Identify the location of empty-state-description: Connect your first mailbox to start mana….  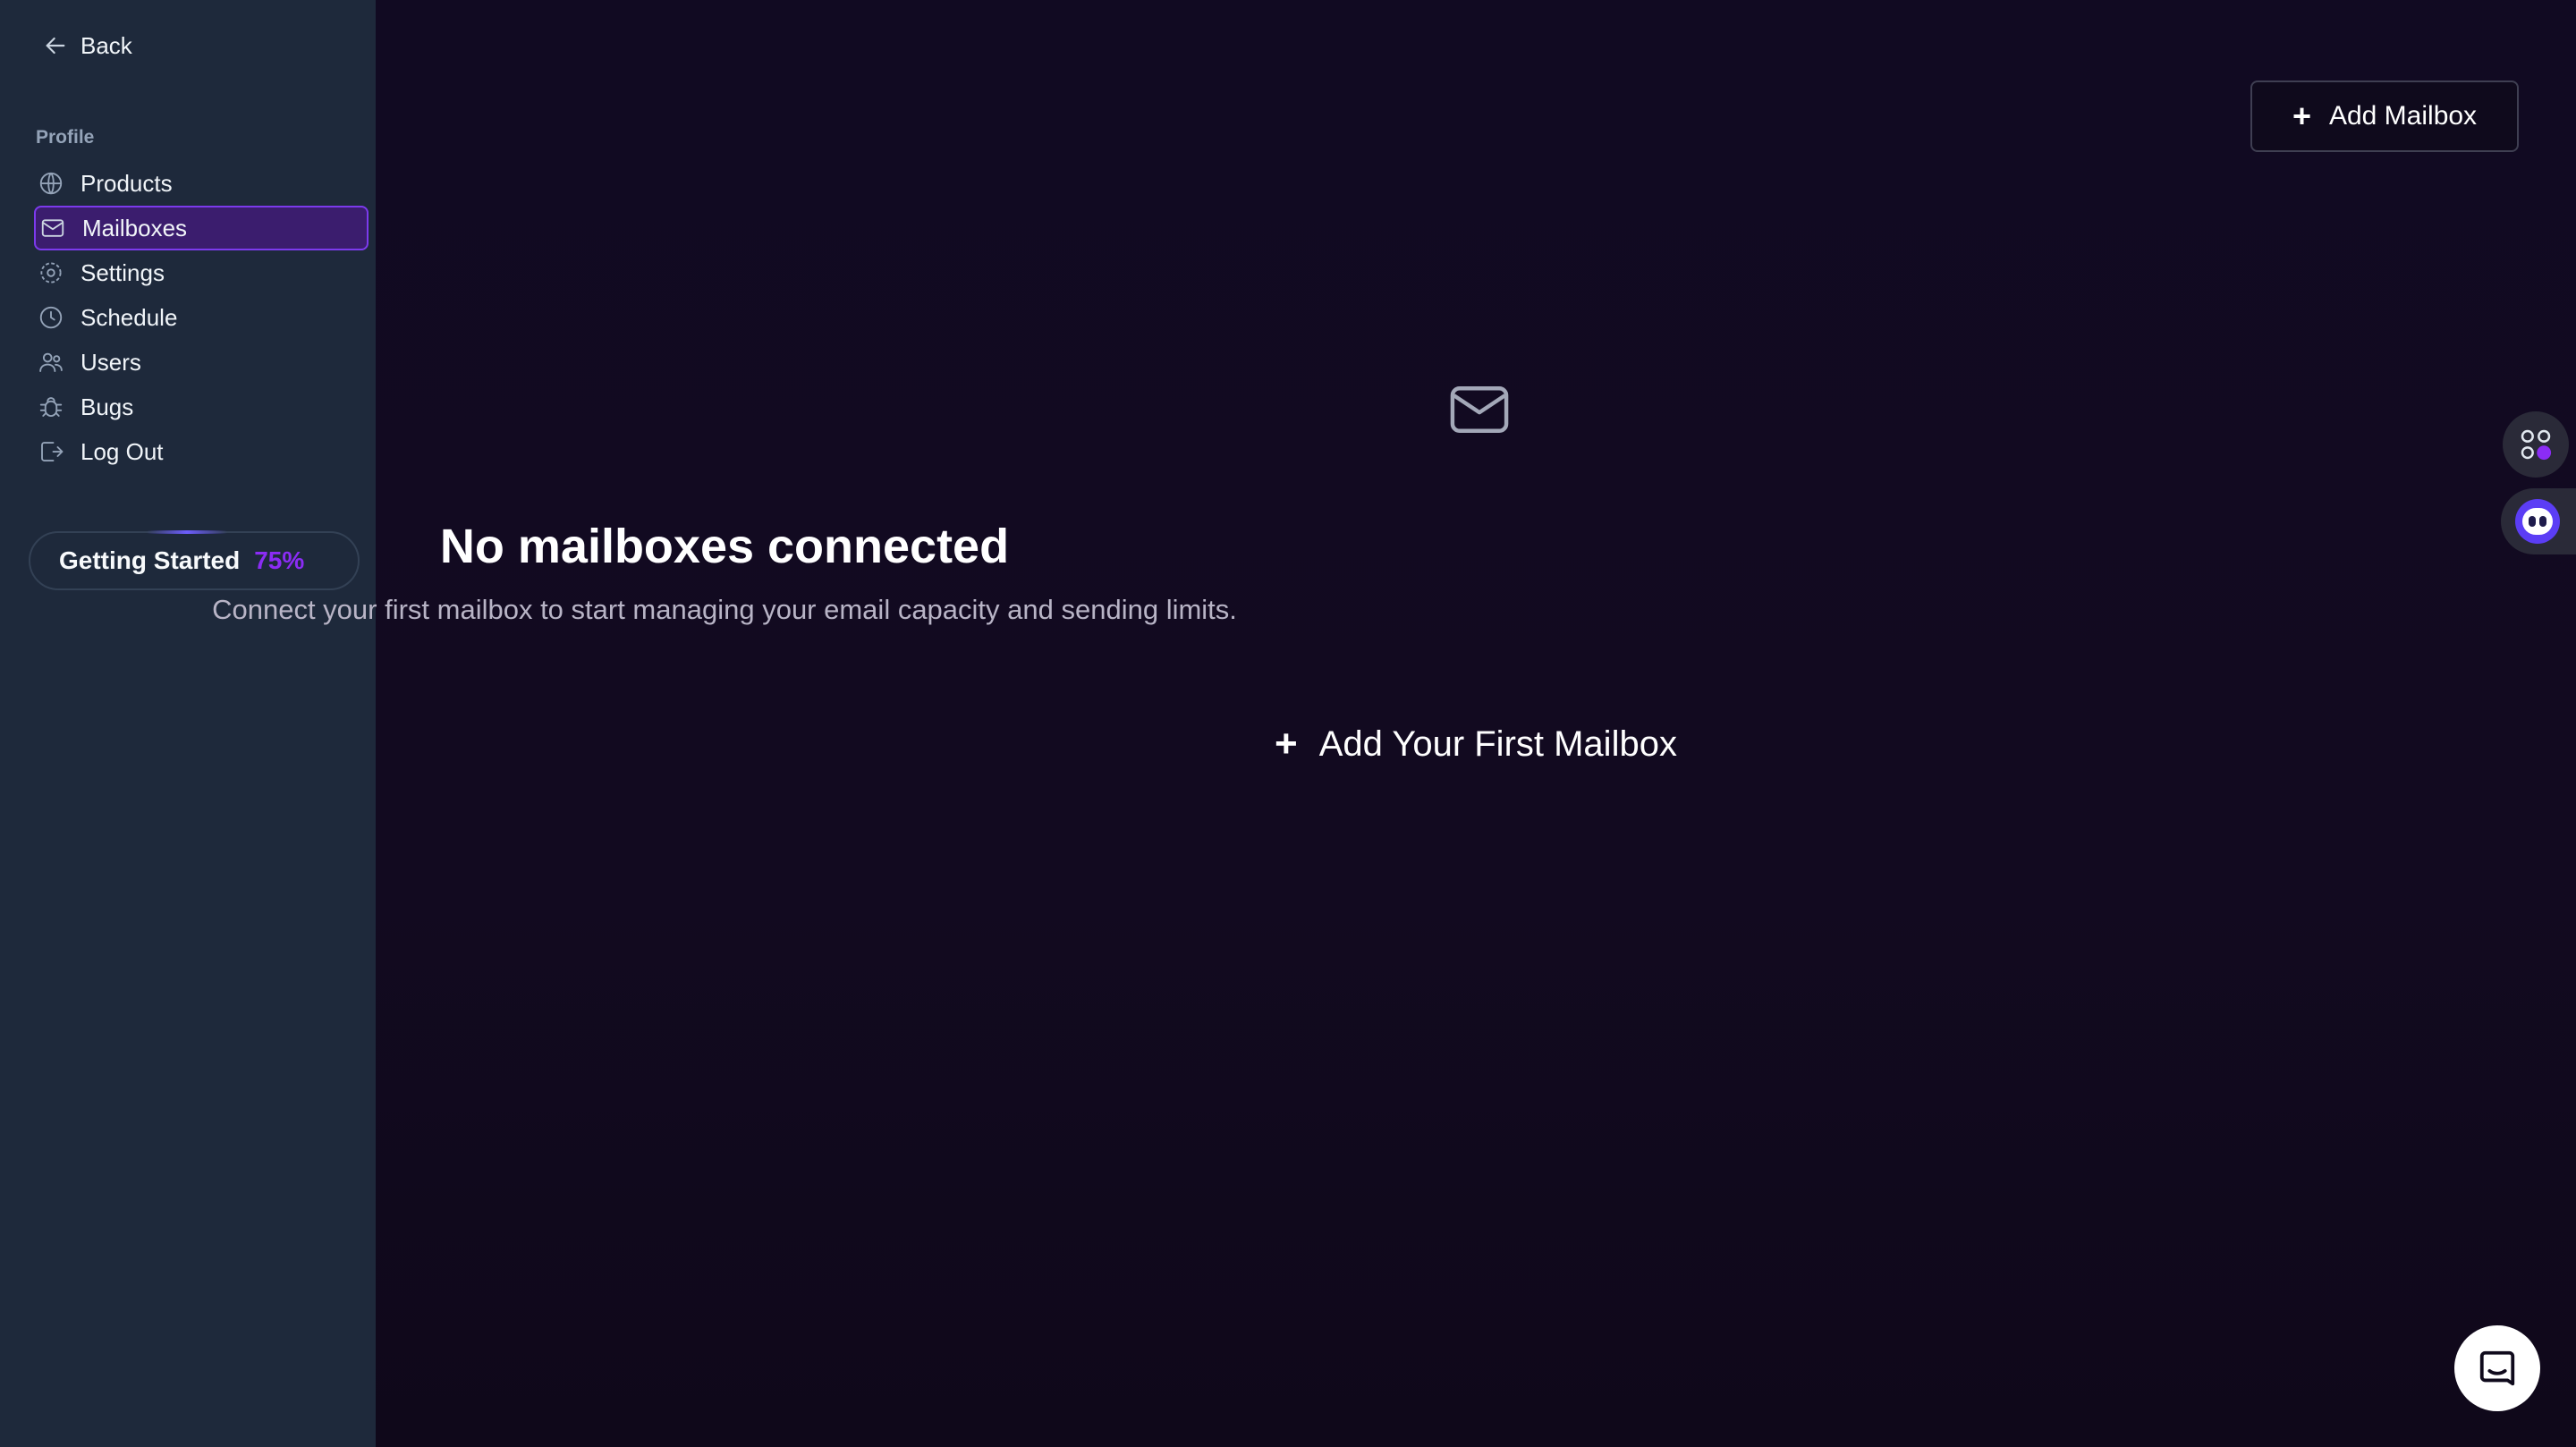
(724, 609).